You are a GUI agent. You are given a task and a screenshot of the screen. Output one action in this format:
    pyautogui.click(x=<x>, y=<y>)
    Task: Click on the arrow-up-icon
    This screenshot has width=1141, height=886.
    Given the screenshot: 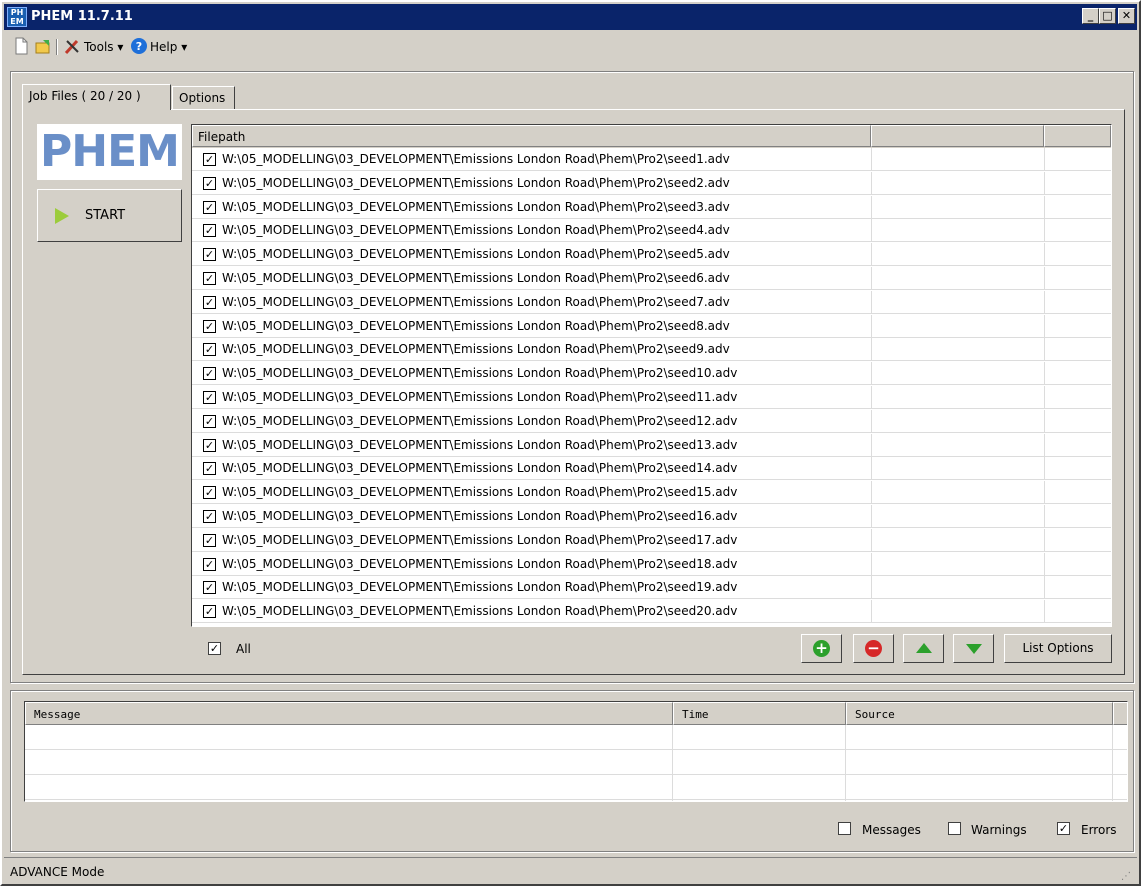 What is the action you would take?
    pyautogui.click(x=924, y=648)
    